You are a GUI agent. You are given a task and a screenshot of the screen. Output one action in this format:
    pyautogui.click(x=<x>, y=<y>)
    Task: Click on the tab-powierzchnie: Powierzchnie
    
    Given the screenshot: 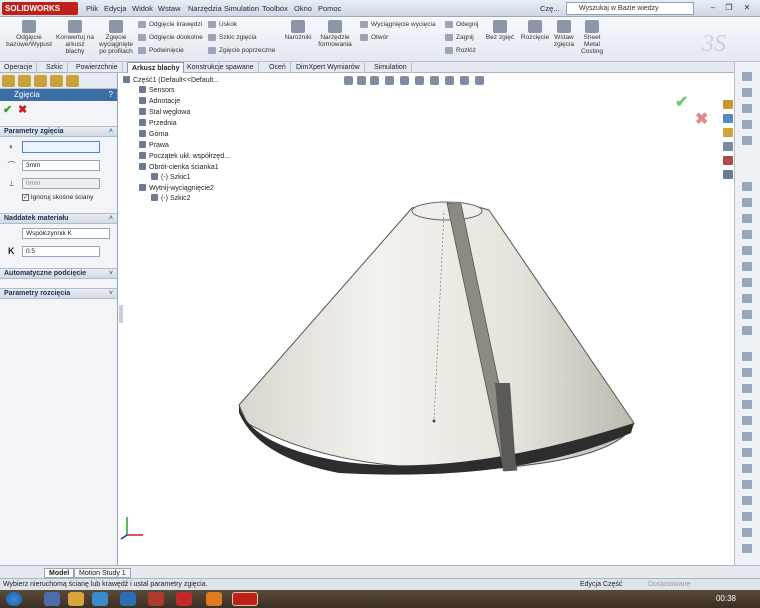 What is the action you would take?
    pyautogui.click(x=97, y=67)
    